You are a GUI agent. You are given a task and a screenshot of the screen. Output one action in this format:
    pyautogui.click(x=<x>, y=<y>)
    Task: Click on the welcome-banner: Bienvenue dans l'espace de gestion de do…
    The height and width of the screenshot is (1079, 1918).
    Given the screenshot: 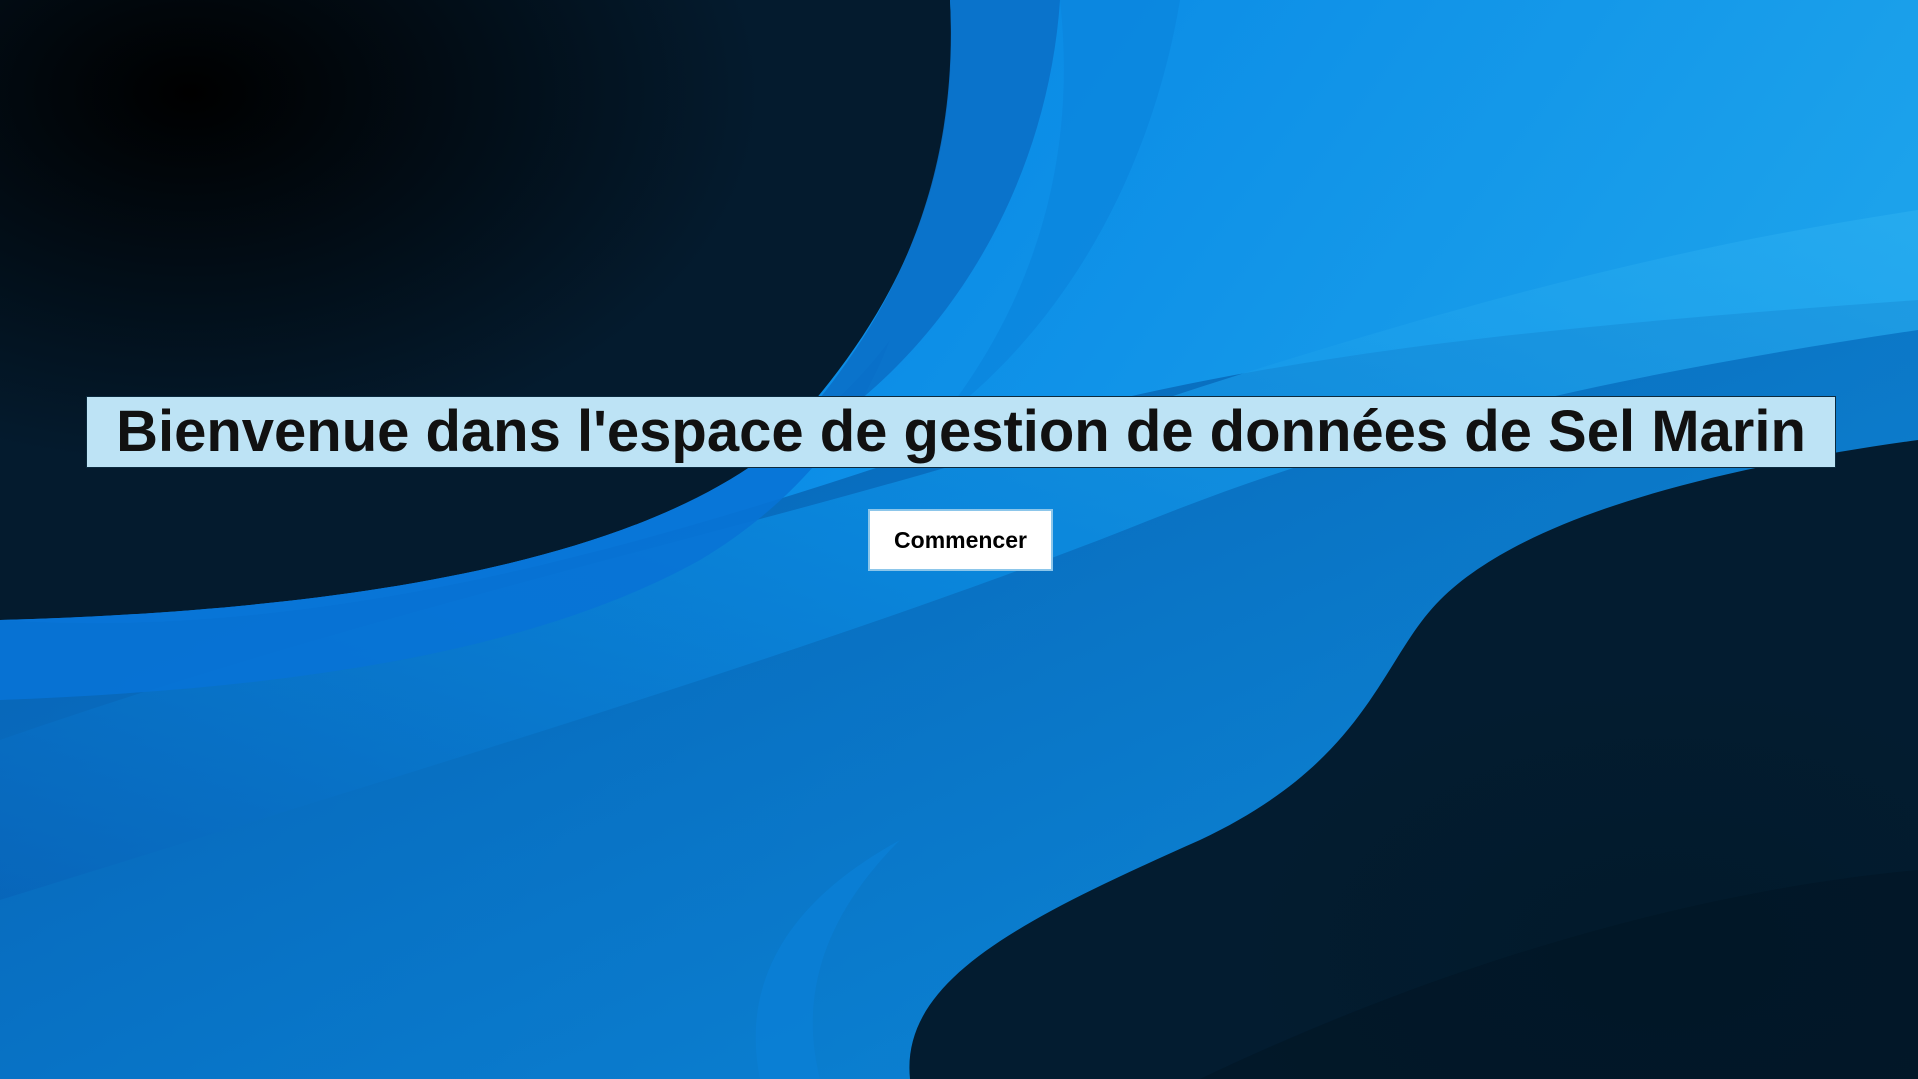 What is the action you would take?
    pyautogui.click(x=961, y=432)
    